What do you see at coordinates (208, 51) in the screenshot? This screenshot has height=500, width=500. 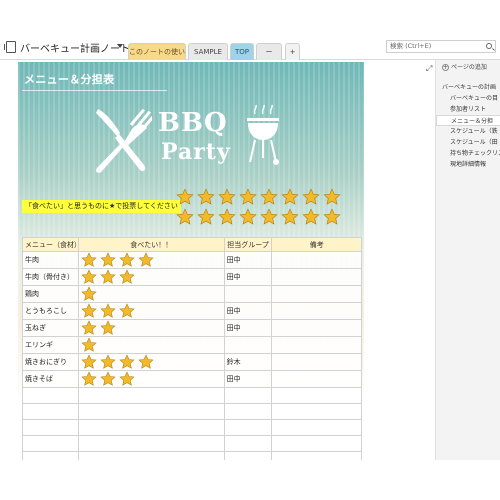 I see `tab-sample: SAMPLE` at bounding box center [208, 51].